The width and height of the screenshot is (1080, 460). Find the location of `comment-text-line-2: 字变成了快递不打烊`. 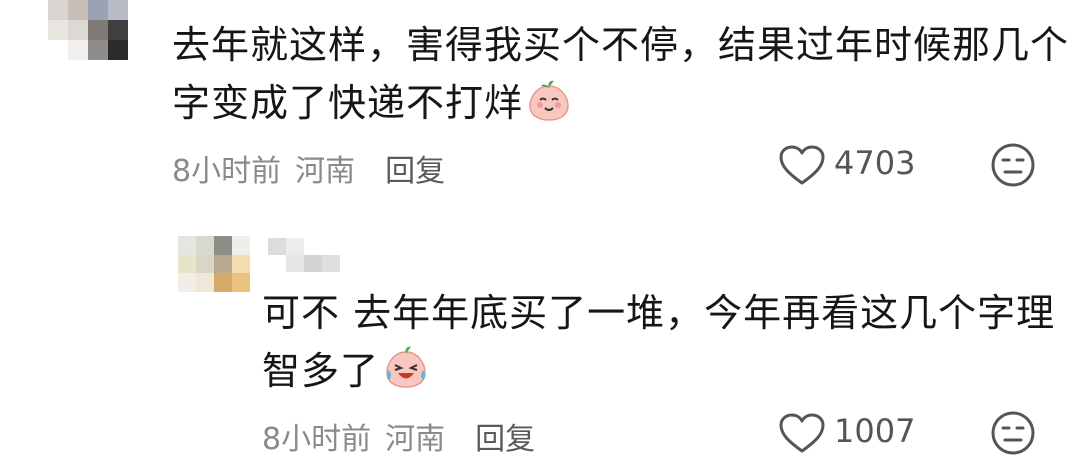

comment-text-line-2: 字变成了快递不打烊 is located at coordinates (371, 106).